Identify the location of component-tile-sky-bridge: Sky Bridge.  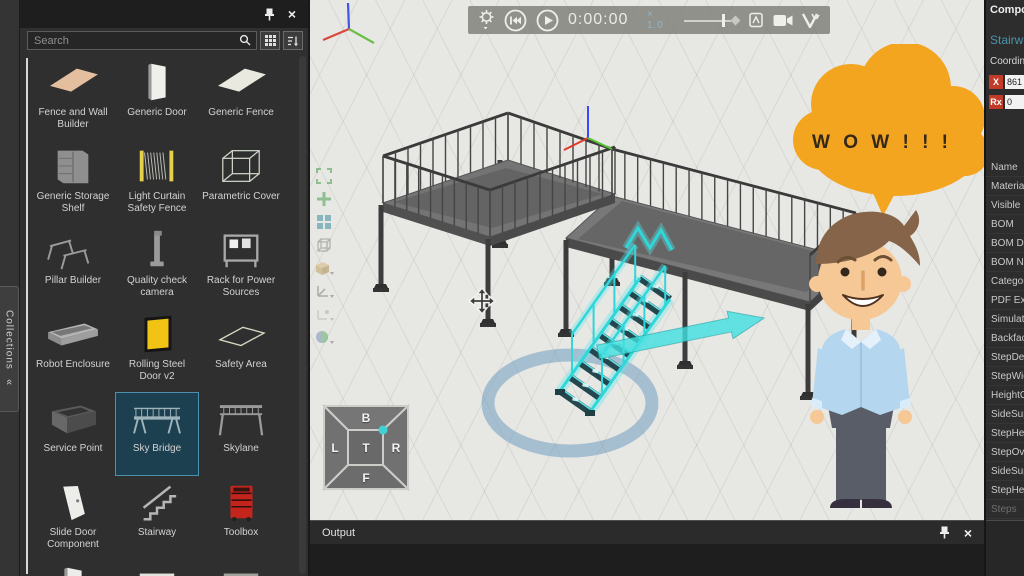
(157, 434).